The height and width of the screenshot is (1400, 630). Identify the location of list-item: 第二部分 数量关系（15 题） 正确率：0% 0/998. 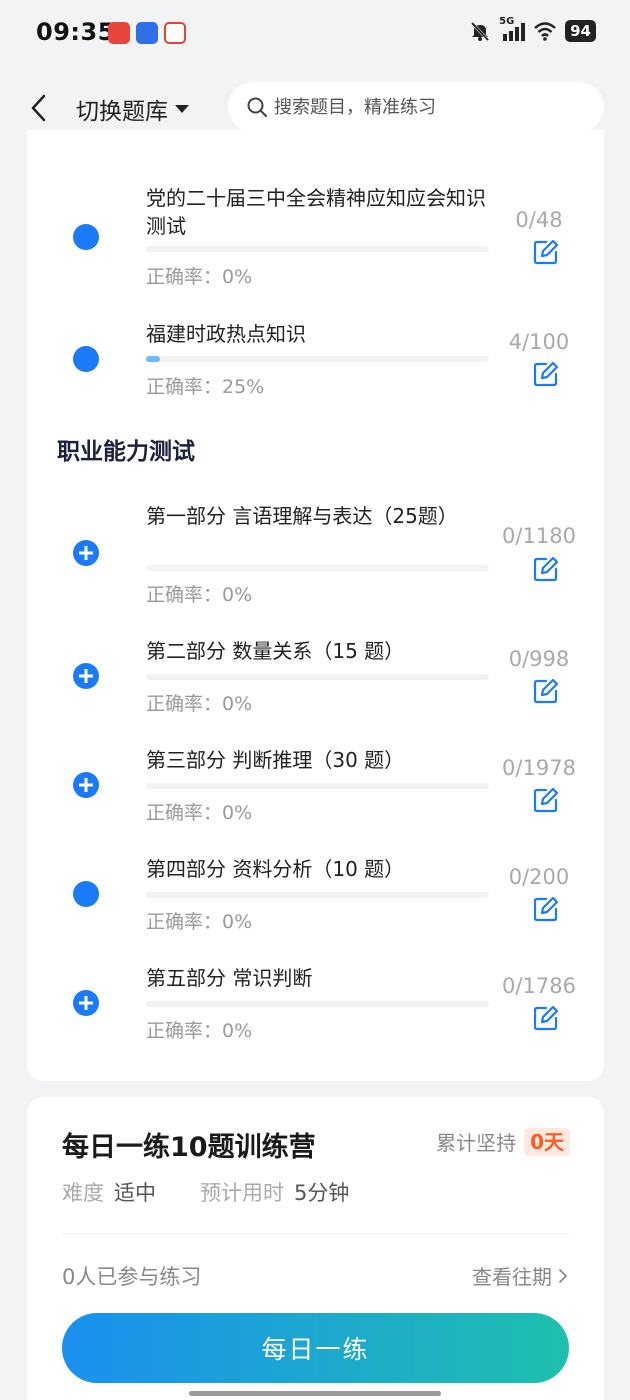
(315, 677).